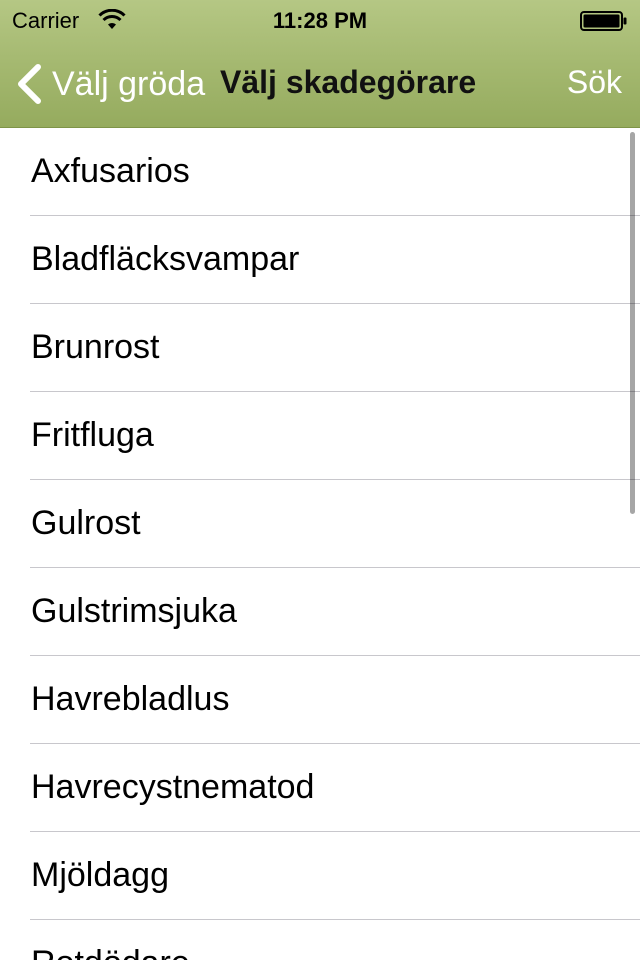 Image resolution: width=640 pixels, height=960 pixels. I want to click on list-item: Fritfluga, so click(320, 436).